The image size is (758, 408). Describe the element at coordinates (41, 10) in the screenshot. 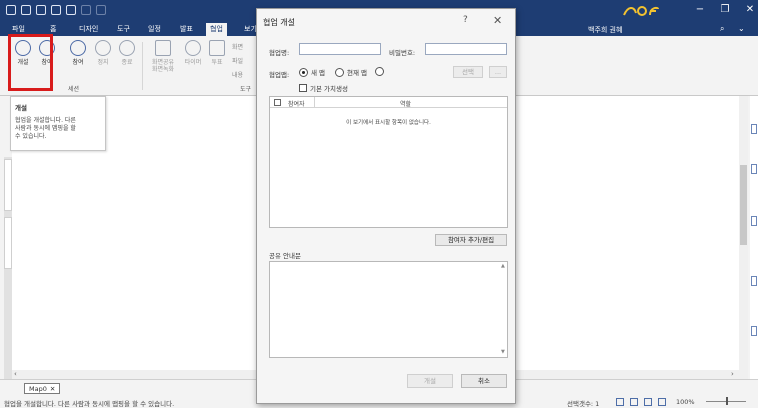

I see `save-icon` at that location.